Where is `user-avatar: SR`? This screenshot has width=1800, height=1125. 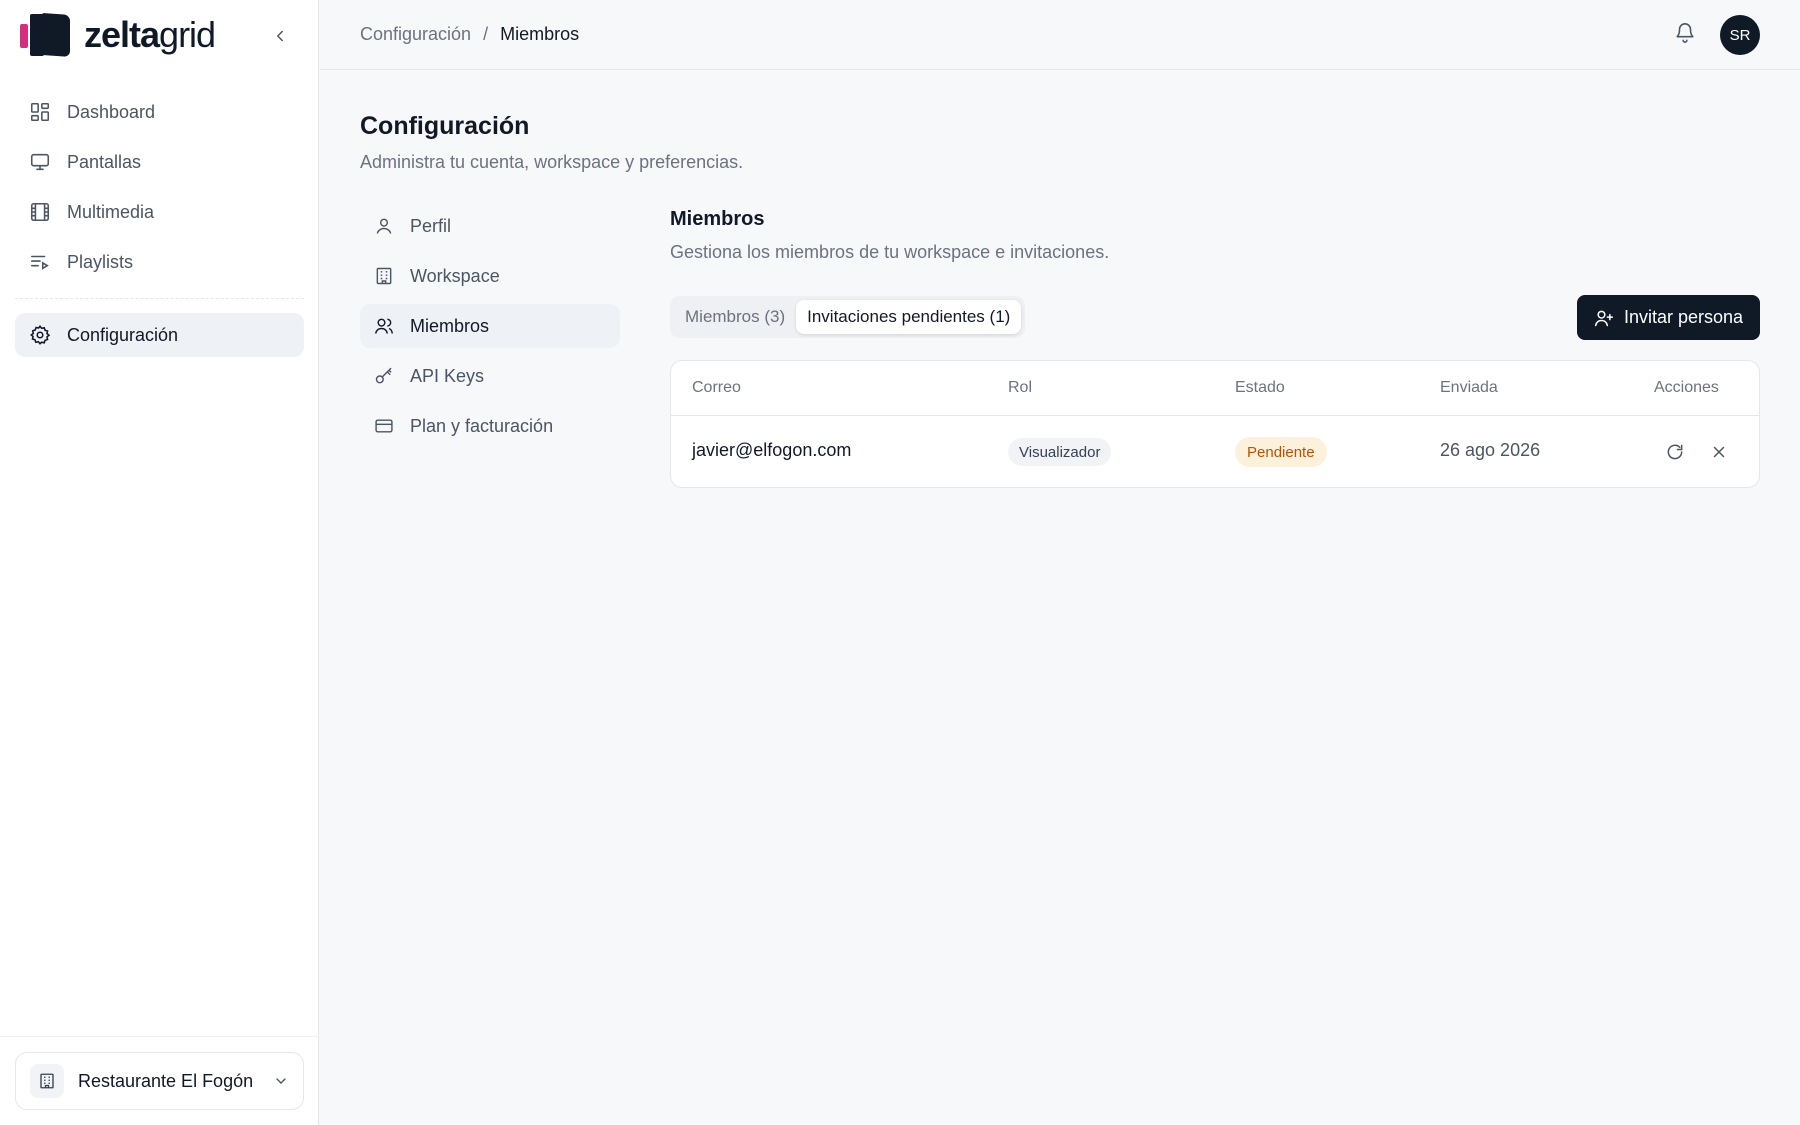 user-avatar: SR is located at coordinates (1740, 35).